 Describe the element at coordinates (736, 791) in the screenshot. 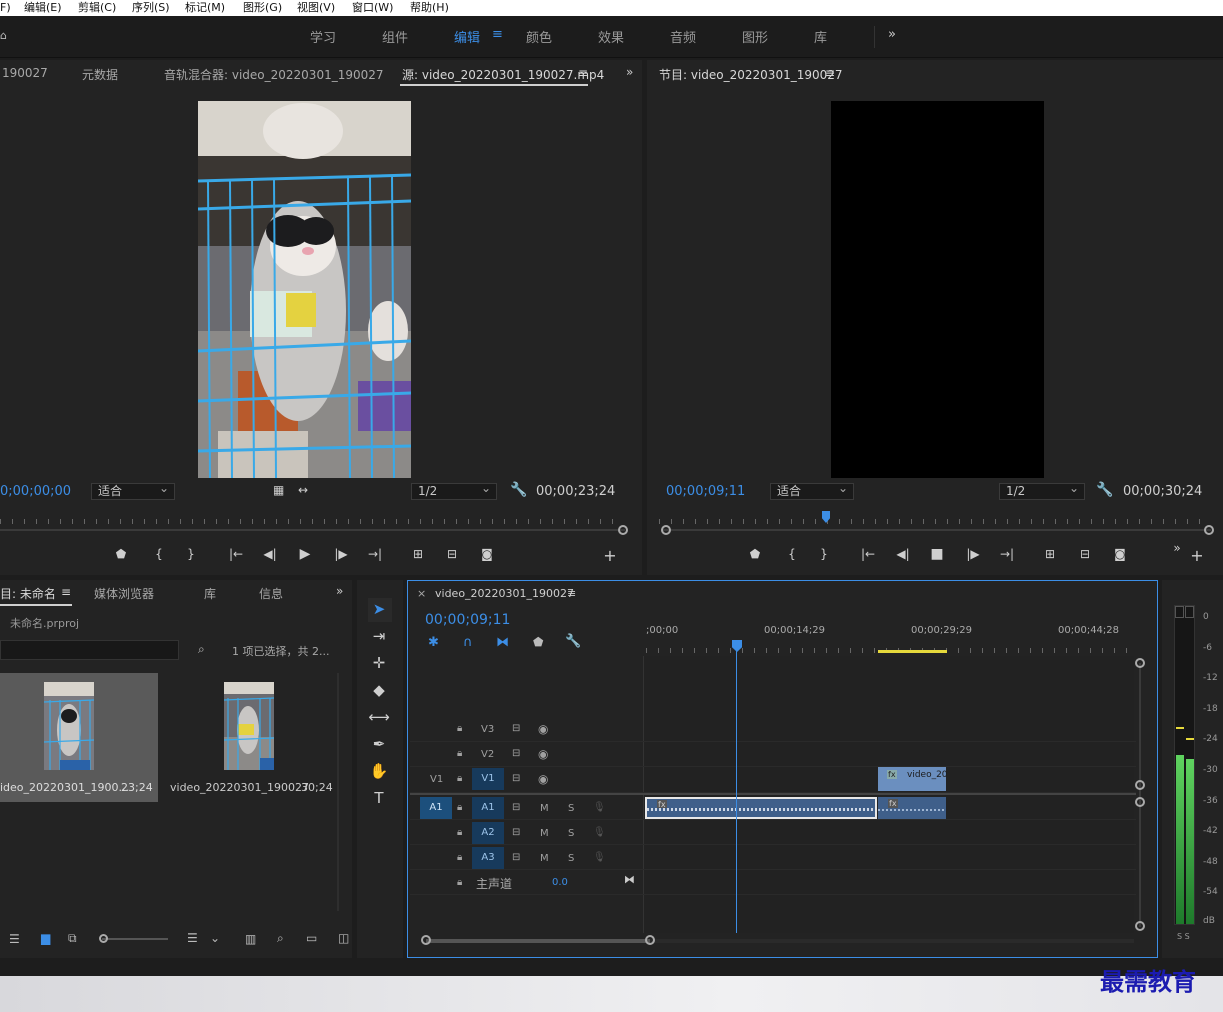

I see `timeline-playhead-line` at that location.